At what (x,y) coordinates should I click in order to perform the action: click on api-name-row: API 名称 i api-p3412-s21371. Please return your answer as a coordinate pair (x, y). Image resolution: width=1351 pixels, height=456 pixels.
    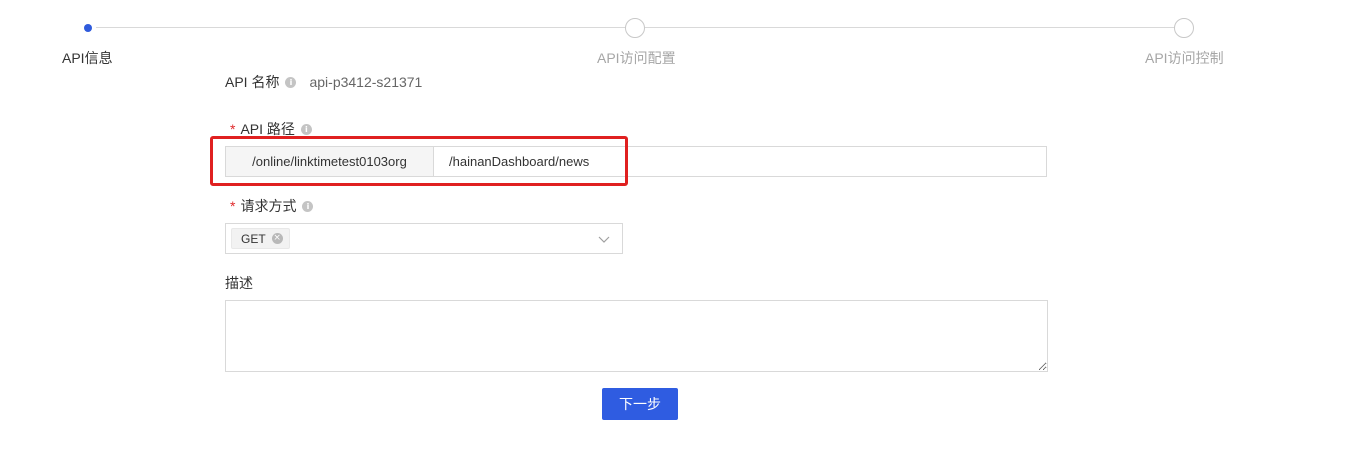
    Looking at the image, I should click on (323, 82).